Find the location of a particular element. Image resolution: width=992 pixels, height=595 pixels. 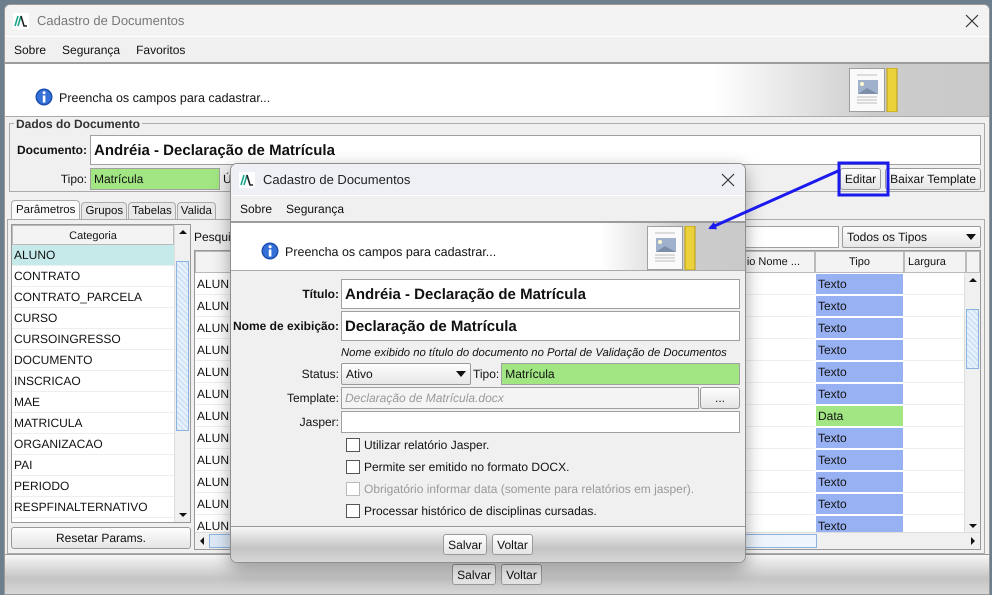

tab: Grupos is located at coordinates (104, 210).